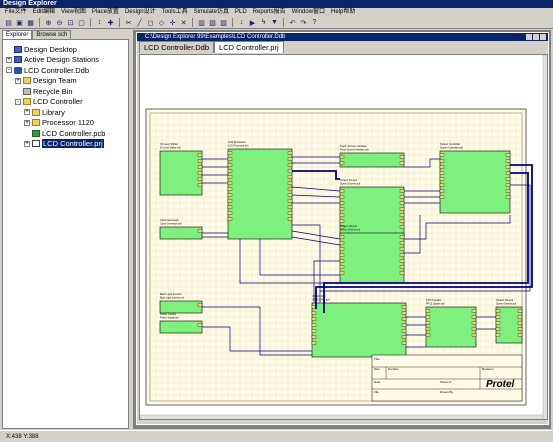 This screenshot has width=553, height=442. Describe the element at coordinates (48, 22) in the screenshot. I see `zoom-in-icon: ⊕` at that location.